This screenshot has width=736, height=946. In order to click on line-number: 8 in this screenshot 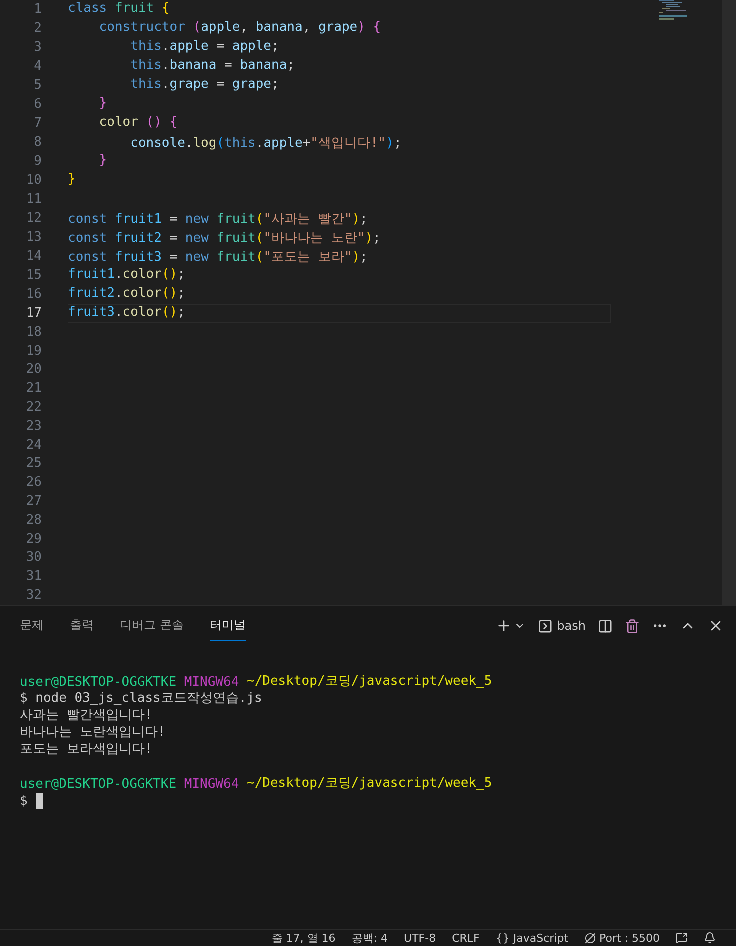, I will do `click(37, 142)`.